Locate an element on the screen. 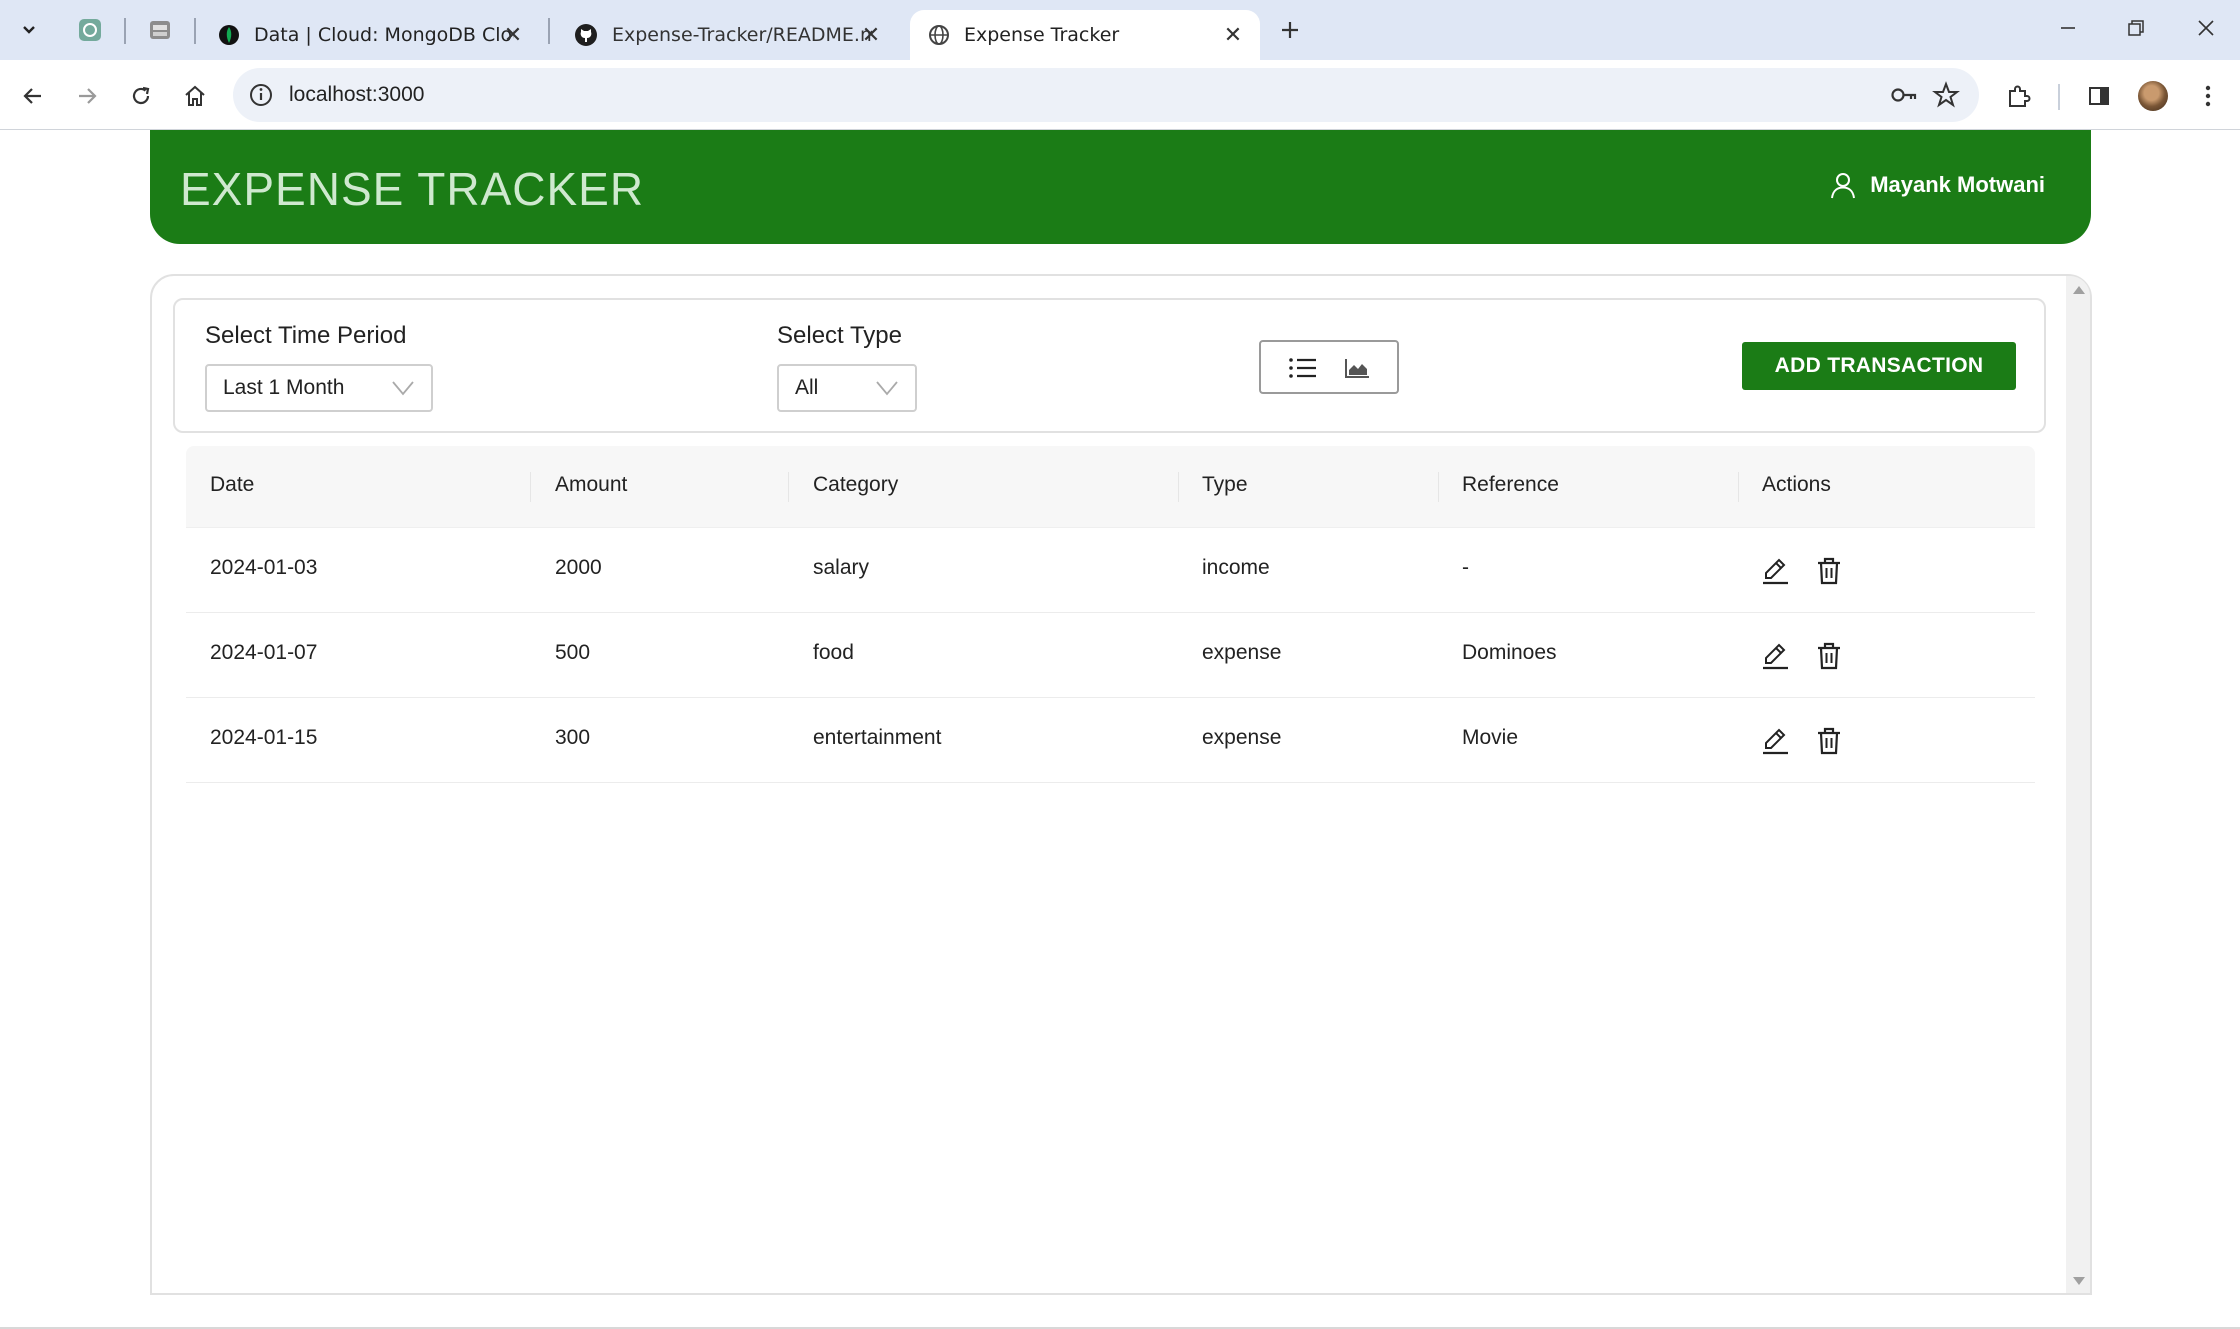 Image resolution: width=2240 pixels, height=1329 pixels. tab-expense-tracker: Expense Tracker ✕ is located at coordinates (1085, 35).